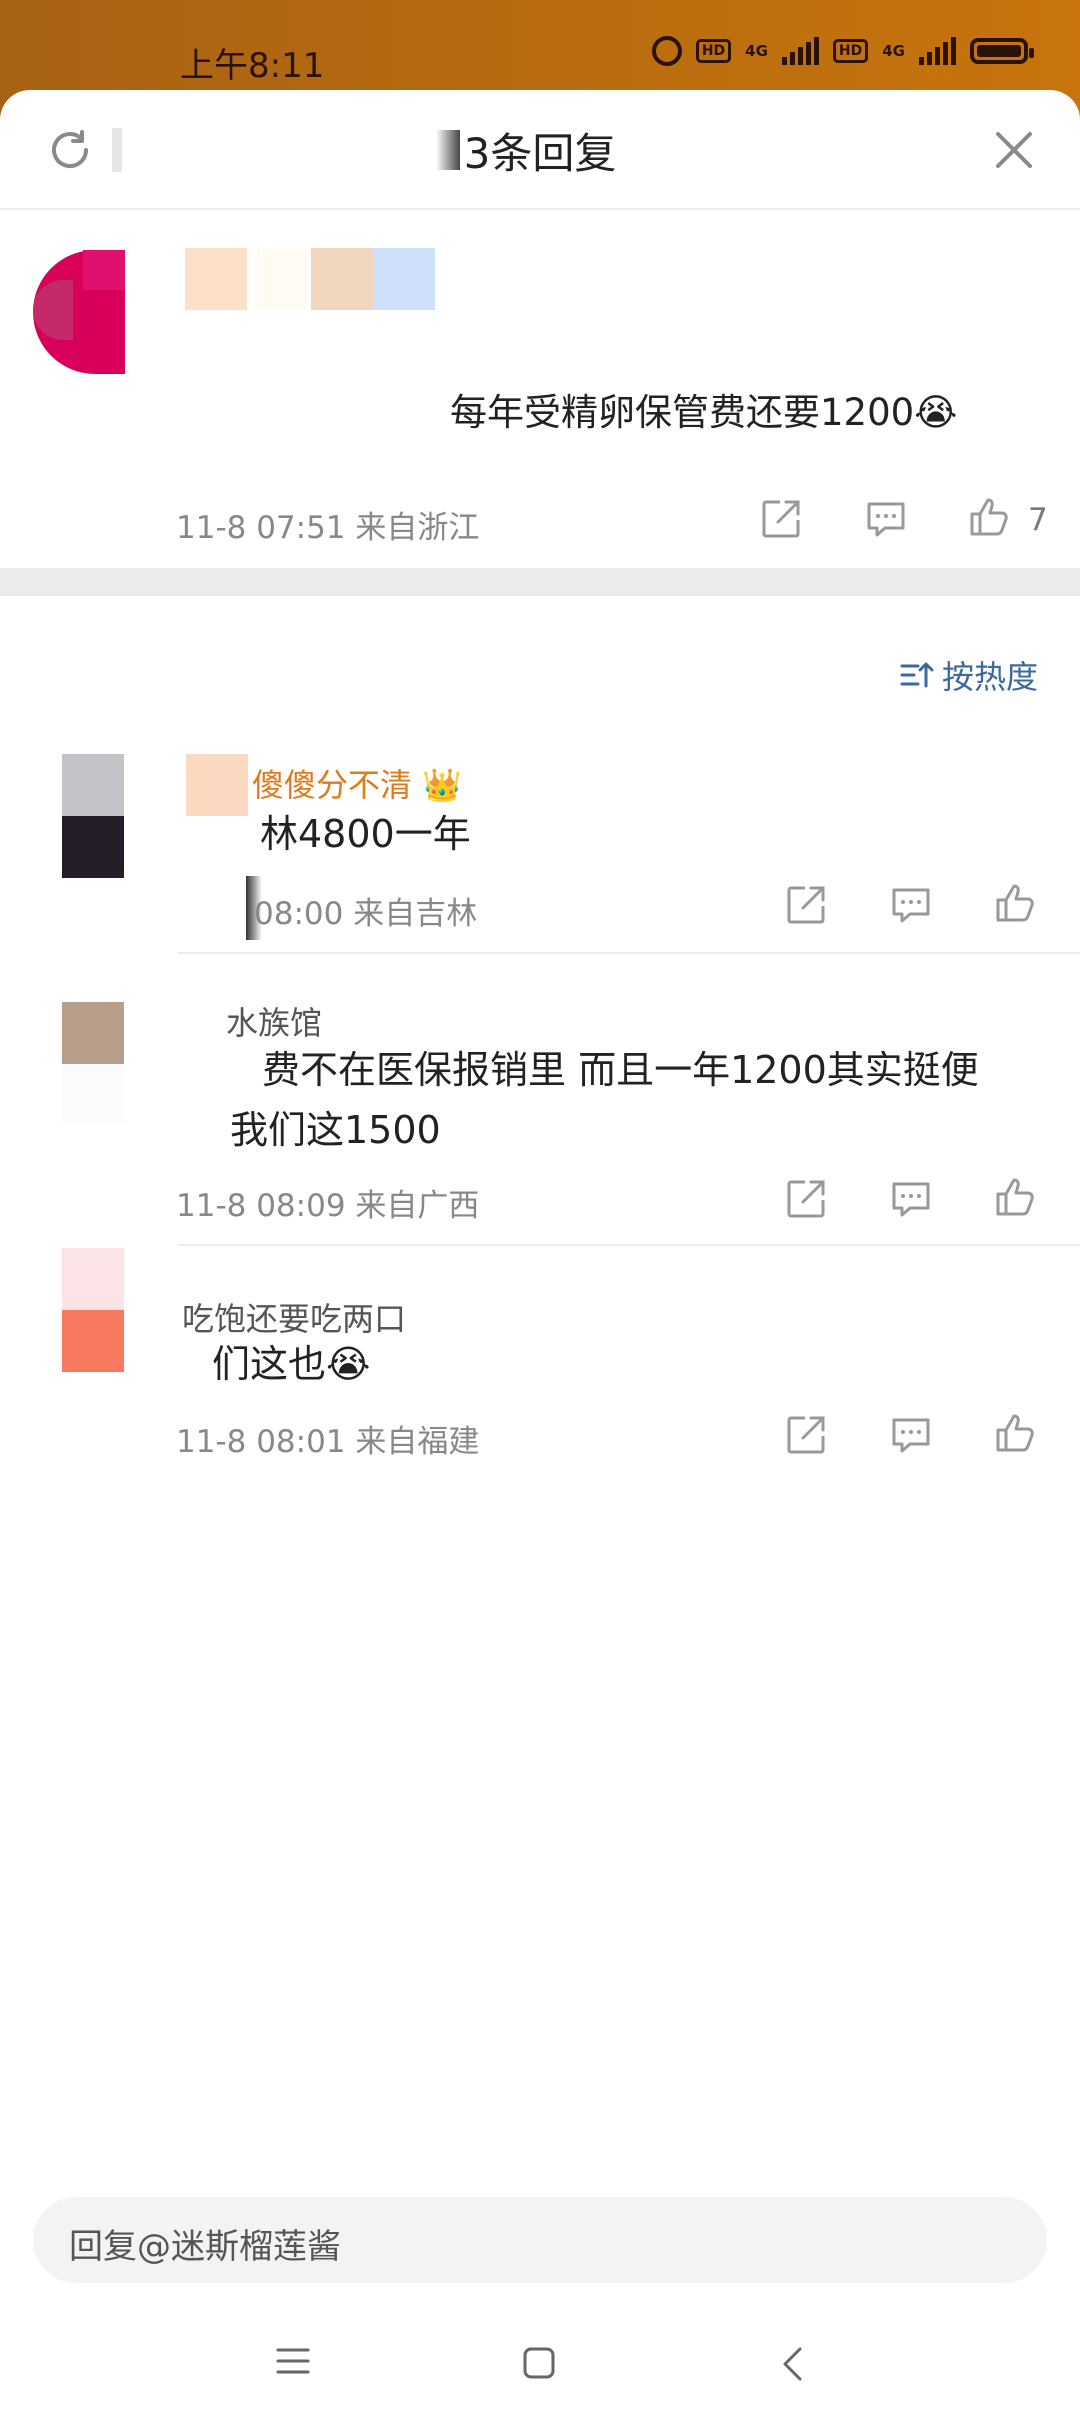  Describe the element at coordinates (252, 66) in the screenshot. I see `status-time: 上午8:11` at that location.